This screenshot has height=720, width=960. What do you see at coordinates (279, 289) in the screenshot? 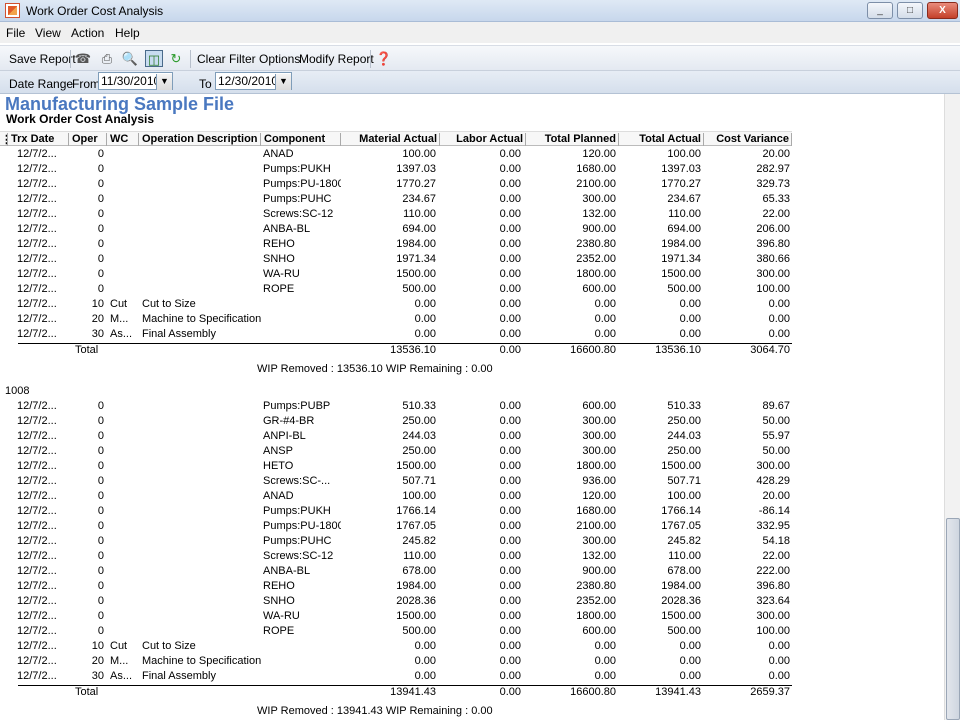
I see `cell-component: ROPE` at bounding box center [279, 289].